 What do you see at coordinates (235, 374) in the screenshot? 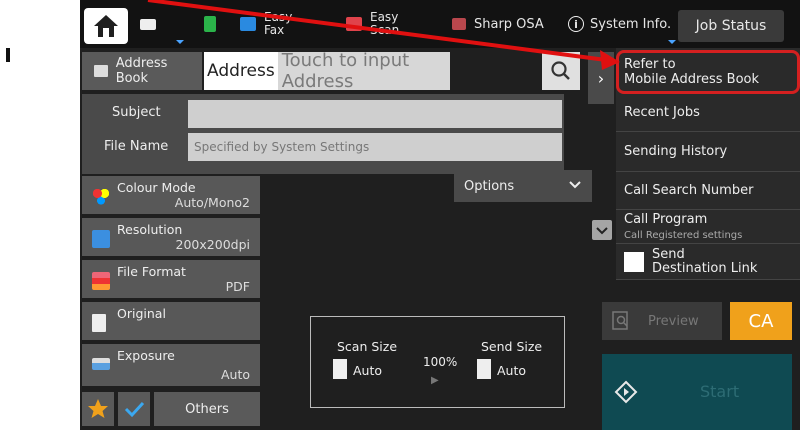
I see `exposure-value: Auto` at bounding box center [235, 374].